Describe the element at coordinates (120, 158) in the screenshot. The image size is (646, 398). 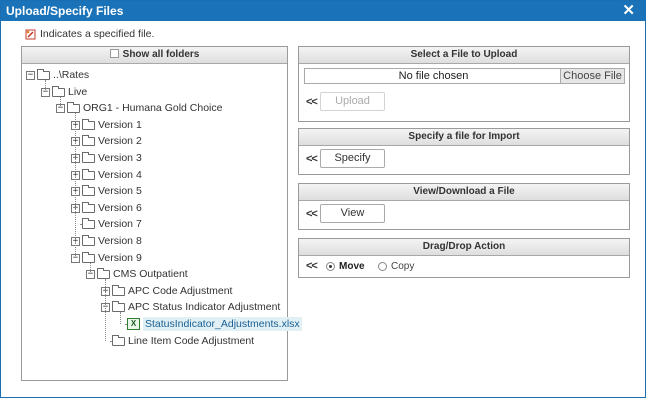
I see `folder-label: Version 3` at that location.